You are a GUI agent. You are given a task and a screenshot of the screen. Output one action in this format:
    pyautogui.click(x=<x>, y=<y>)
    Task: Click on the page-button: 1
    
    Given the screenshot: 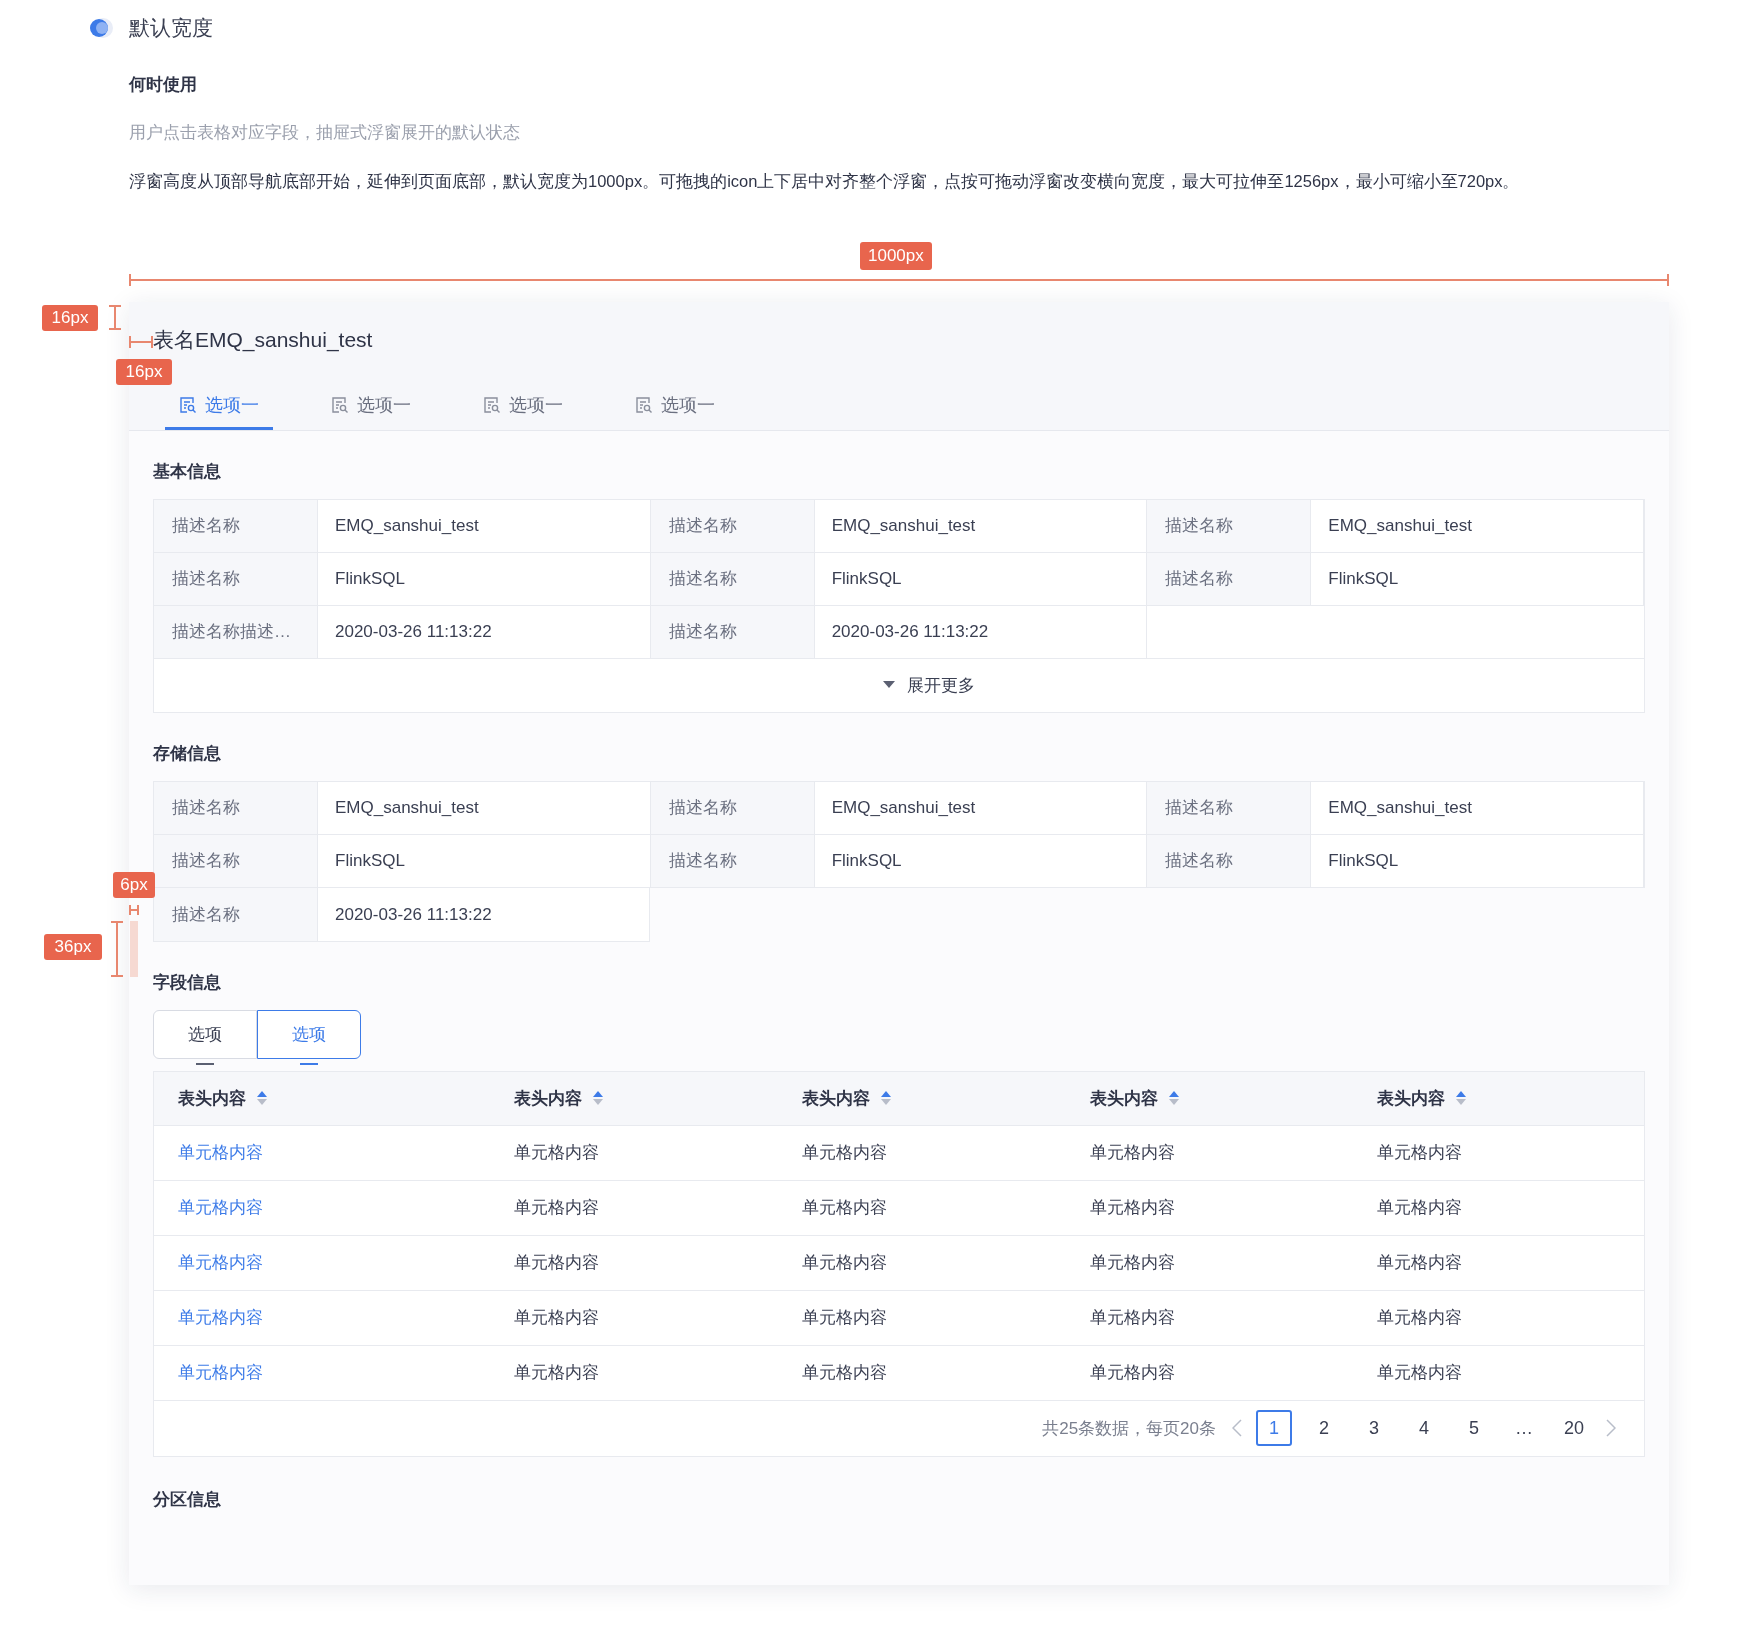 What is the action you would take?
    pyautogui.click(x=1274, y=1428)
    